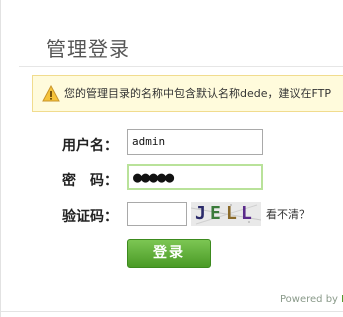  Describe the element at coordinates (88, 49) in the screenshot. I see `page-title: 管理登录` at that location.